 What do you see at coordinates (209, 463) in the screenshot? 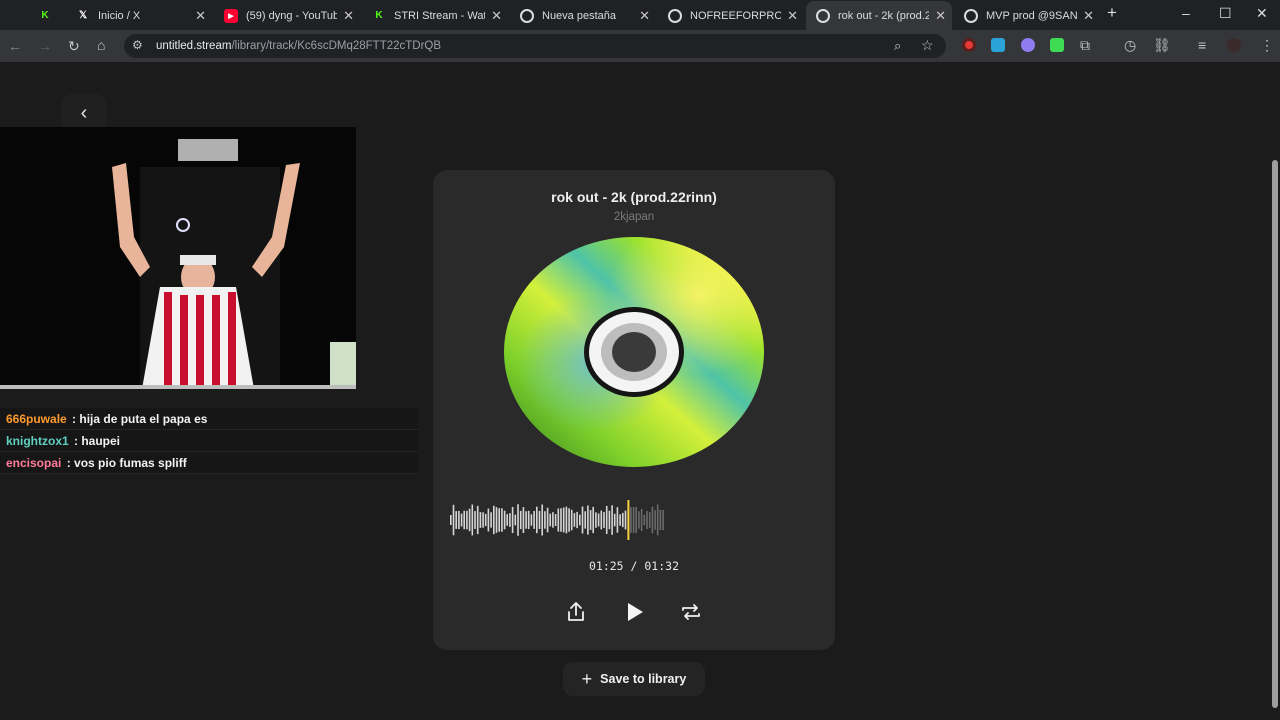
I see `chat-message: encisopai : vos pio fumas spliff` at bounding box center [209, 463].